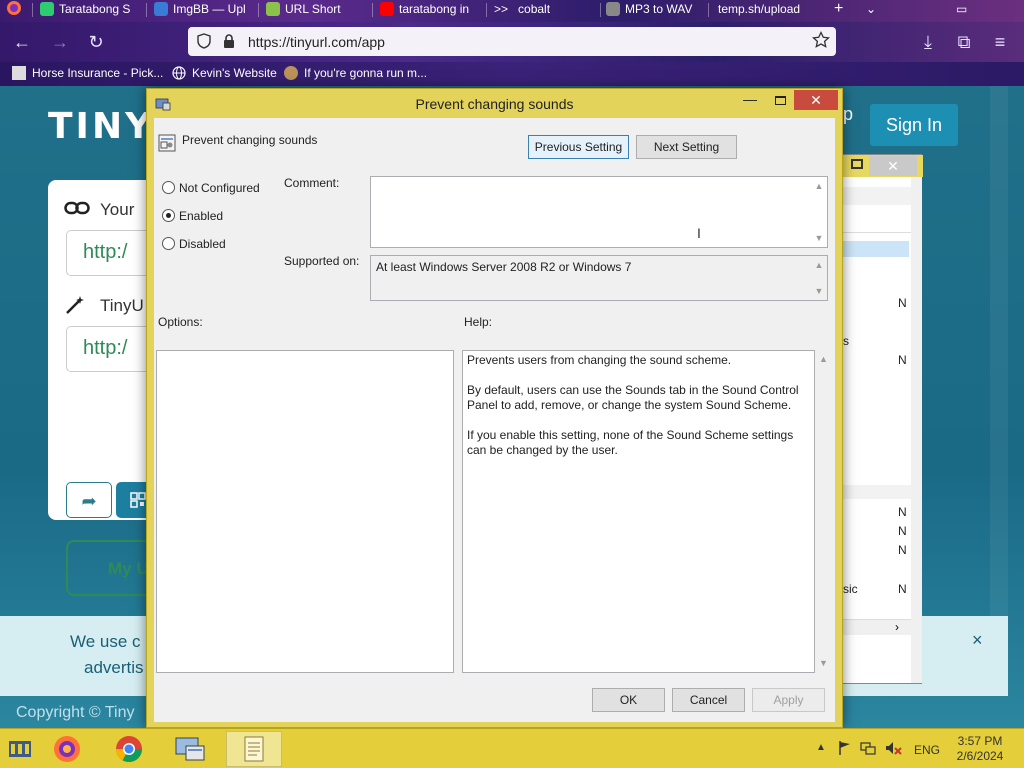 The height and width of the screenshot is (768, 1024). What do you see at coordinates (928, 42) in the screenshot?
I see `downloads-icon: ⤓` at bounding box center [928, 42].